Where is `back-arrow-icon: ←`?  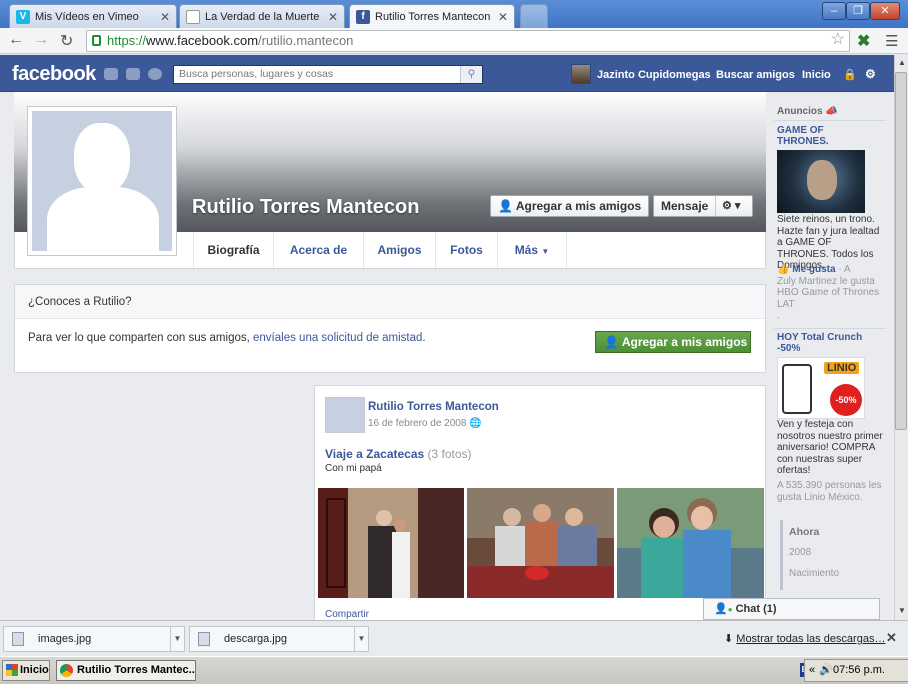 back-arrow-icon: ← is located at coordinates (16, 40).